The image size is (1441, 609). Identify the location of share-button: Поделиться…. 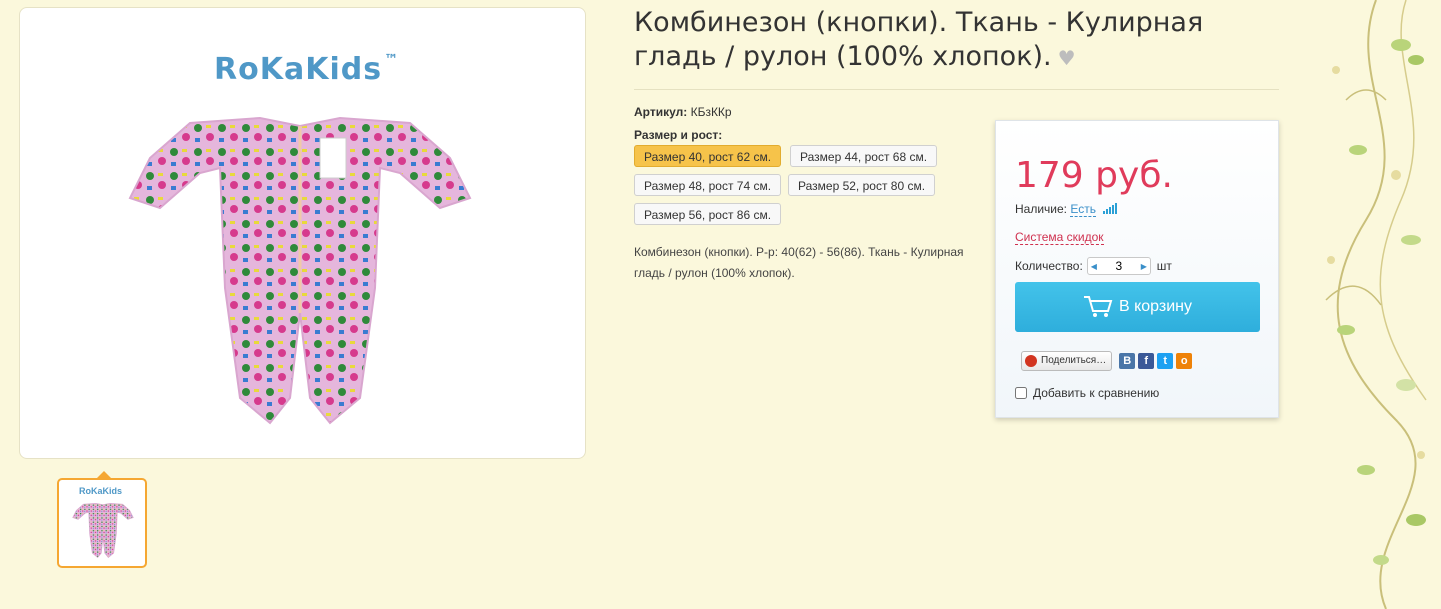
(1067, 361).